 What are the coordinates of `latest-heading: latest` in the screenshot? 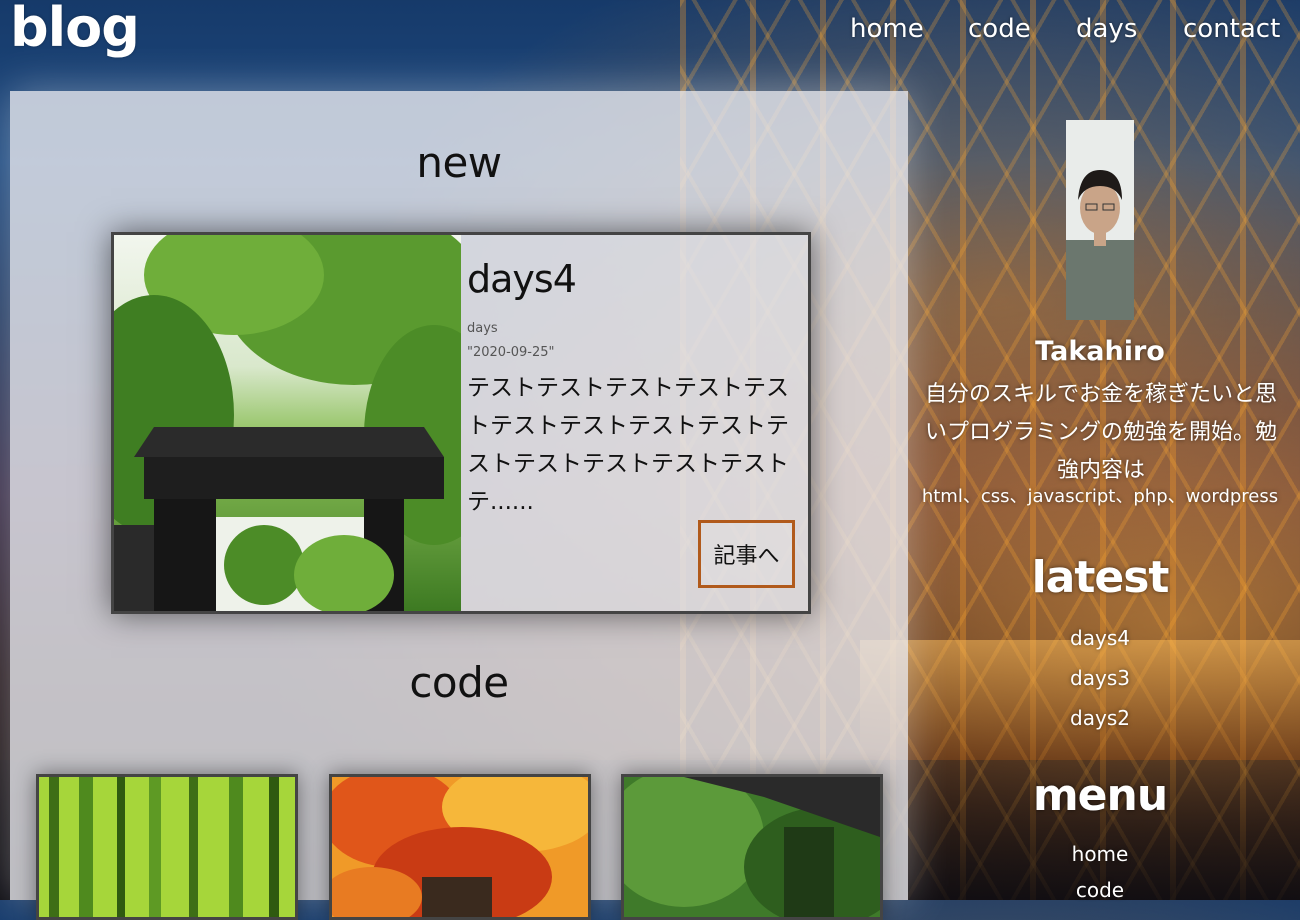 It's located at (1100, 577).